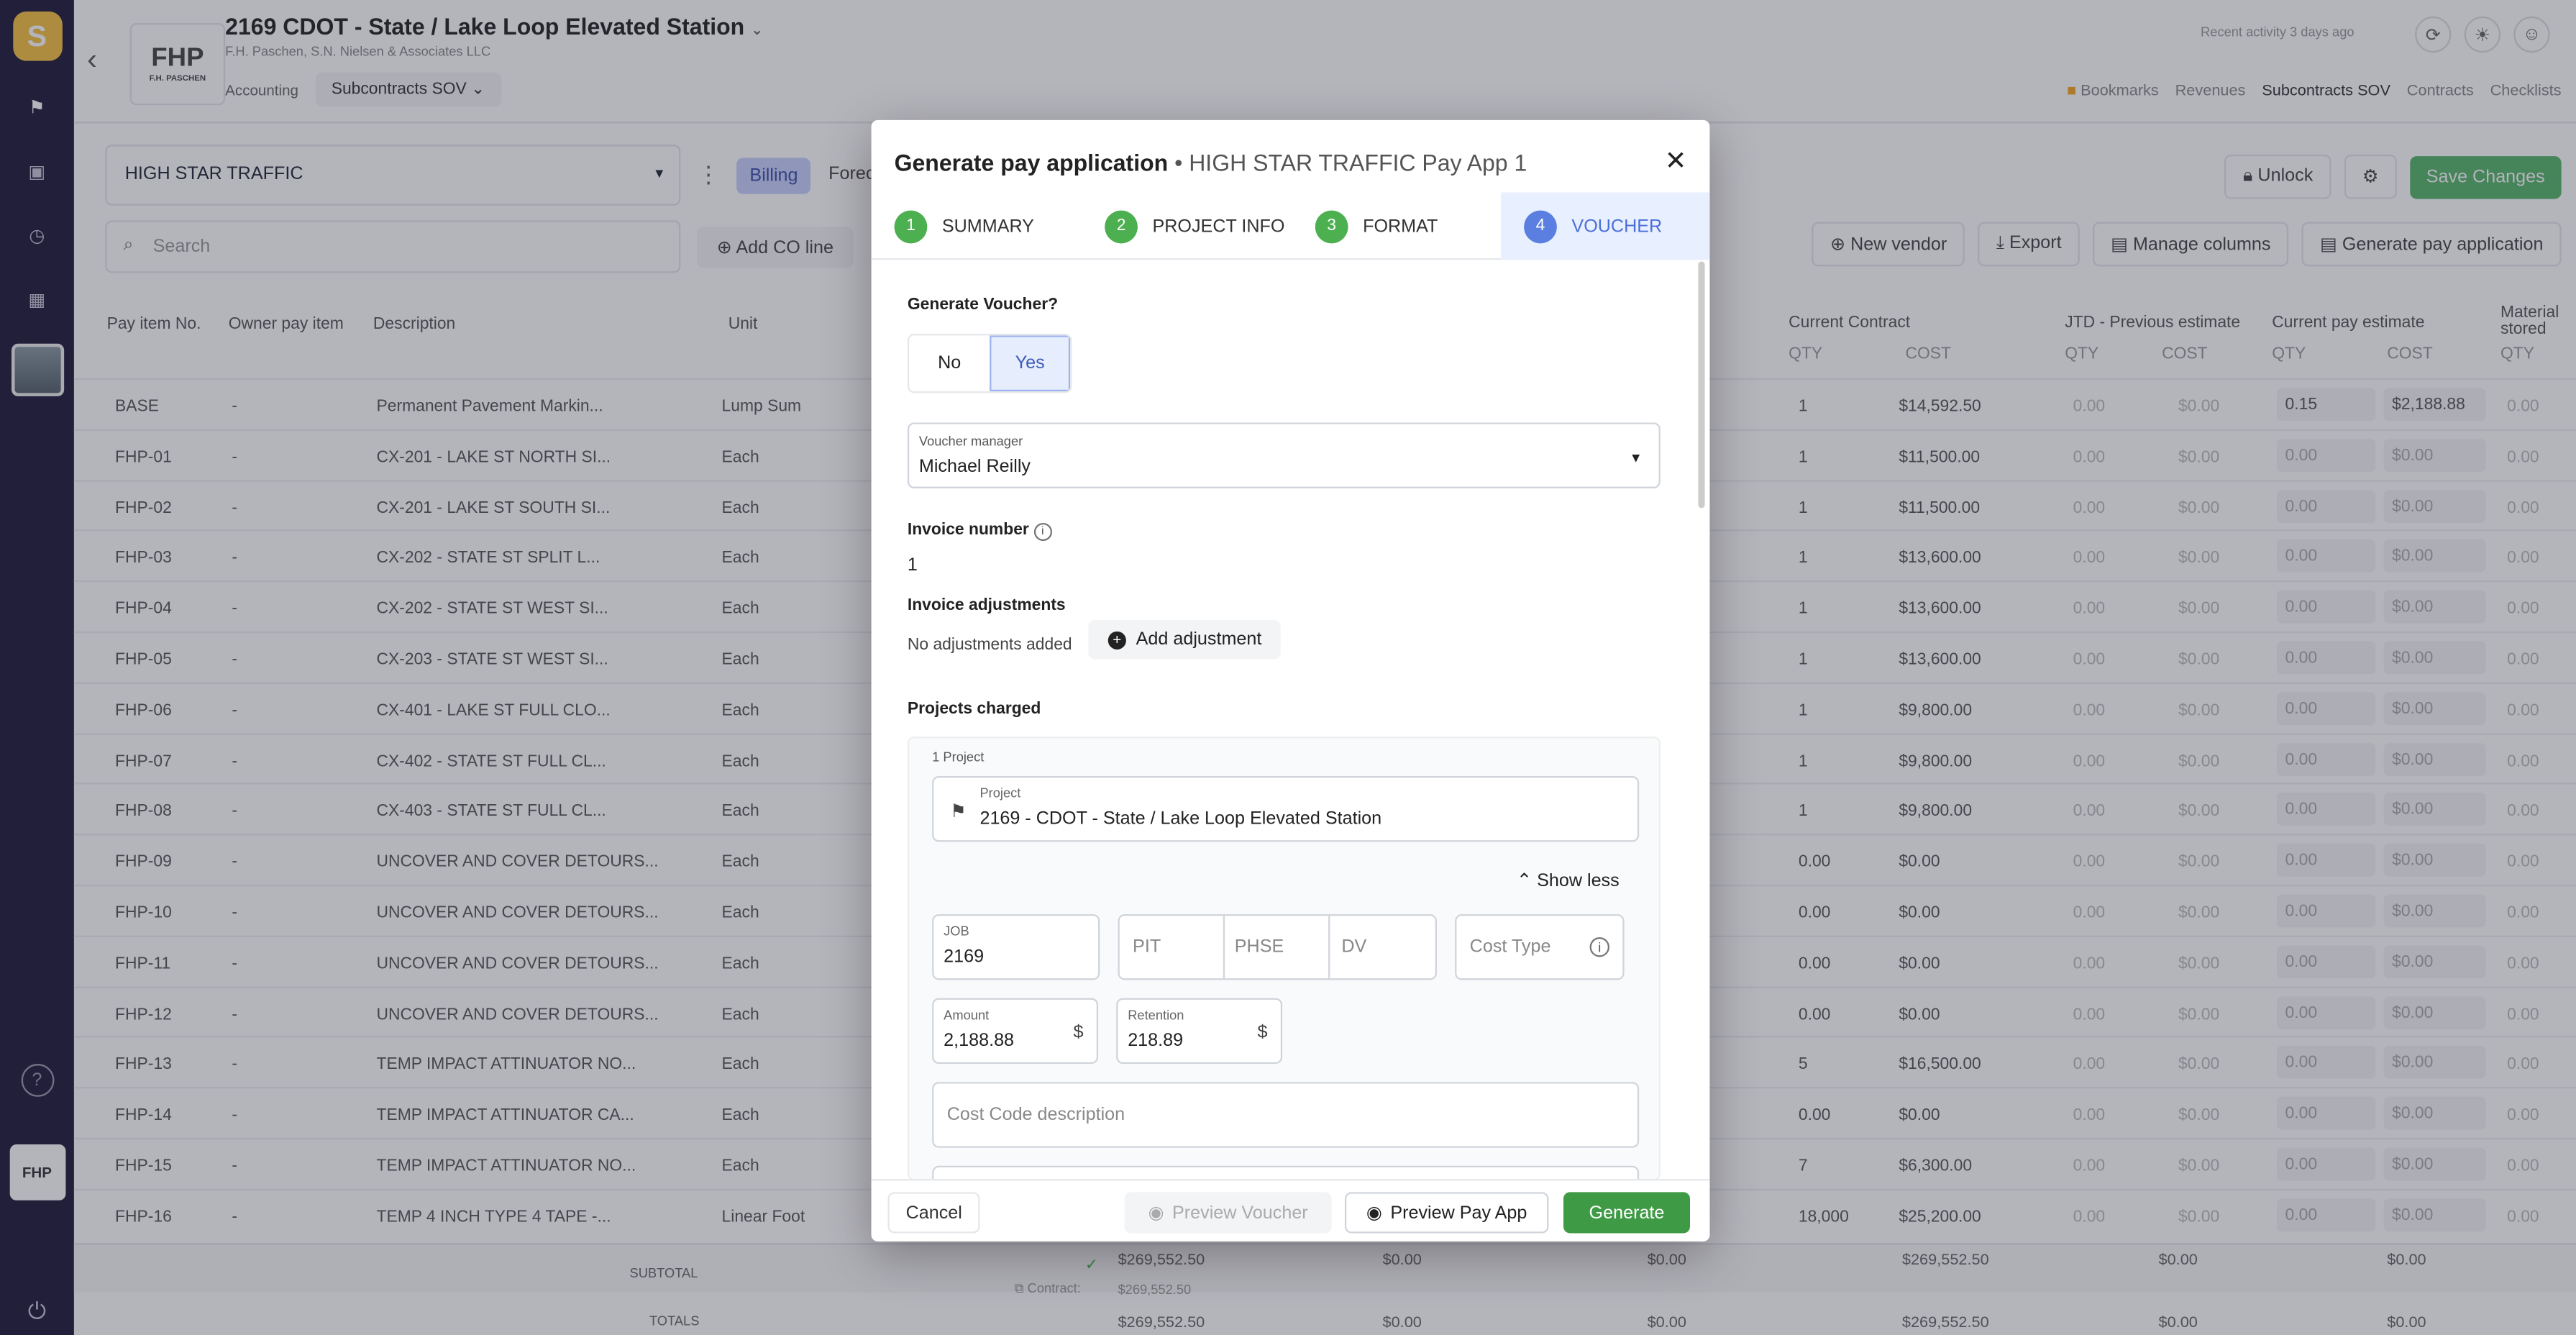 The height and width of the screenshot is (1335, 2576). I want to click on yes-option: Yes, so click(1030, 363).